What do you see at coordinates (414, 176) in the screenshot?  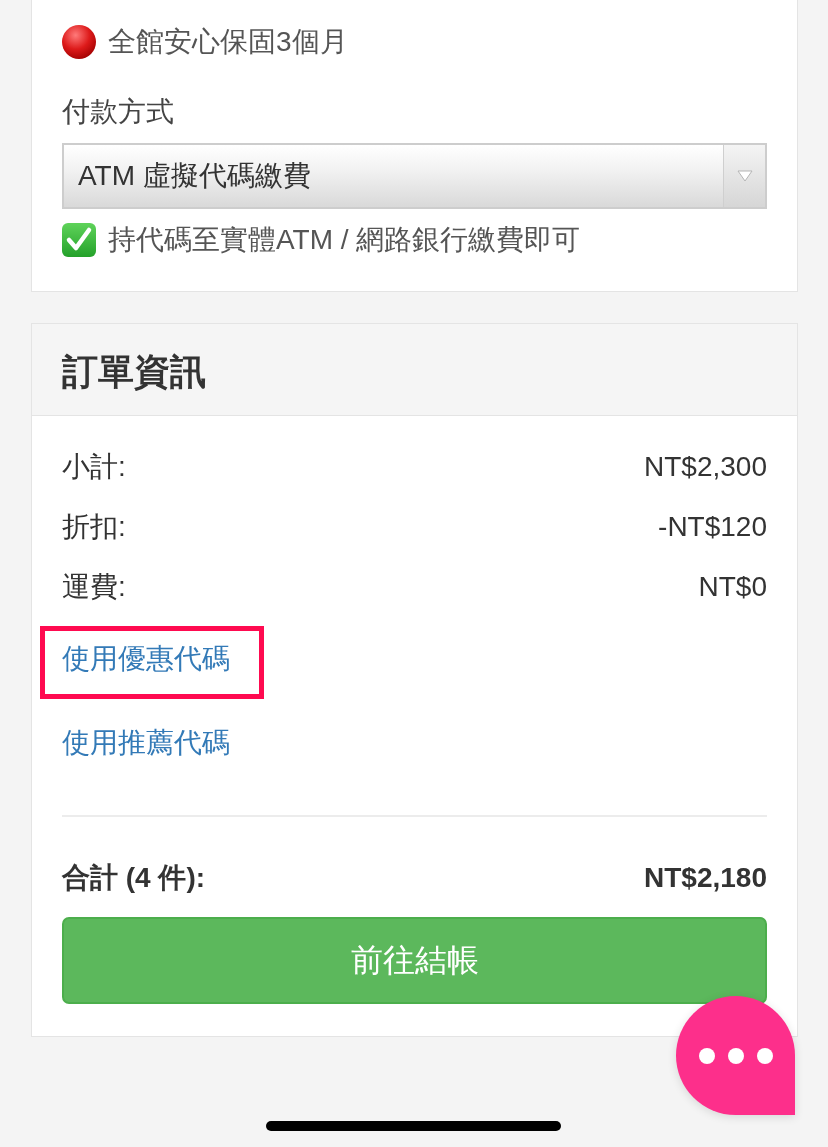 I see `payment-select: ATM 虛擬代碼繳費` at bounding box center [414, 176].